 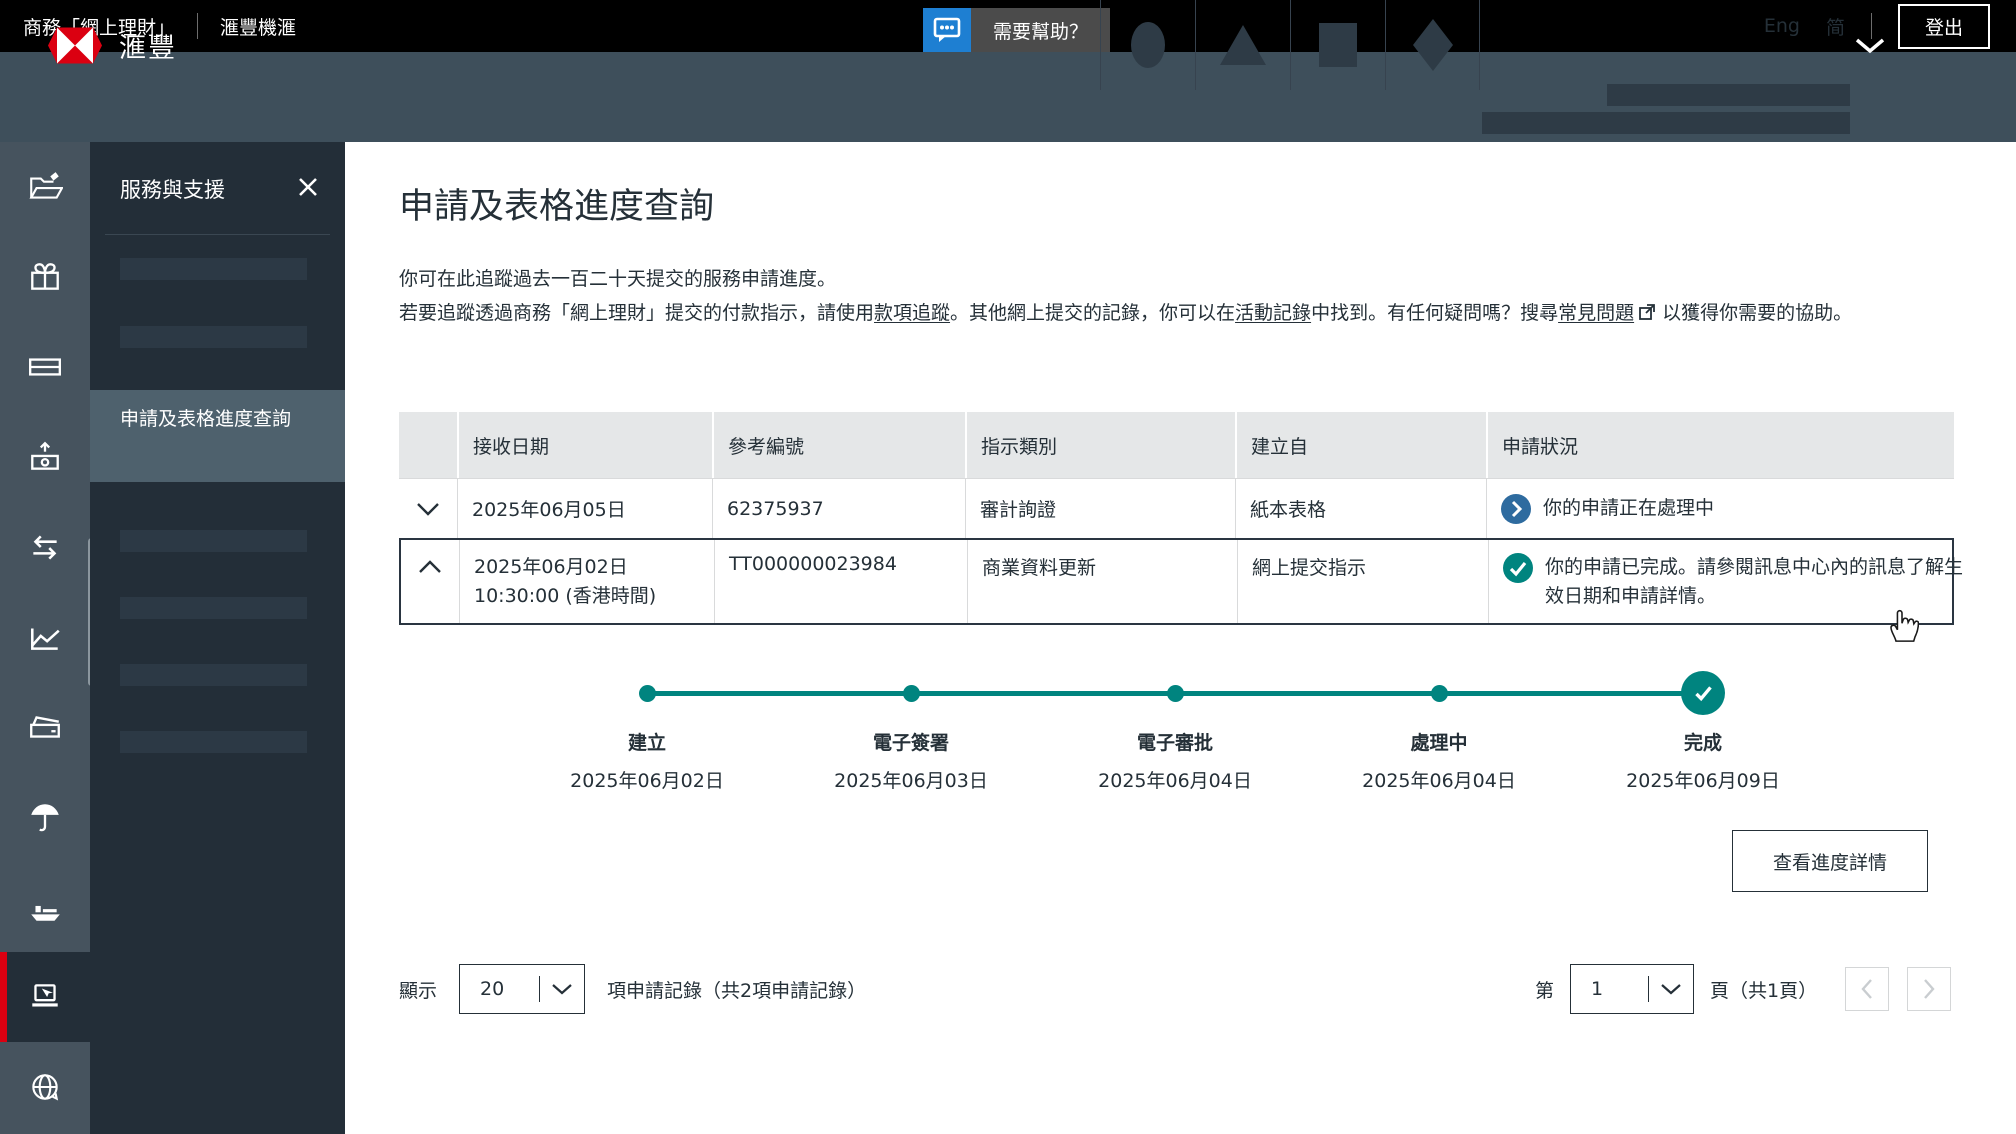 I want to click on next-page-button, so click(x=1929, y=989).